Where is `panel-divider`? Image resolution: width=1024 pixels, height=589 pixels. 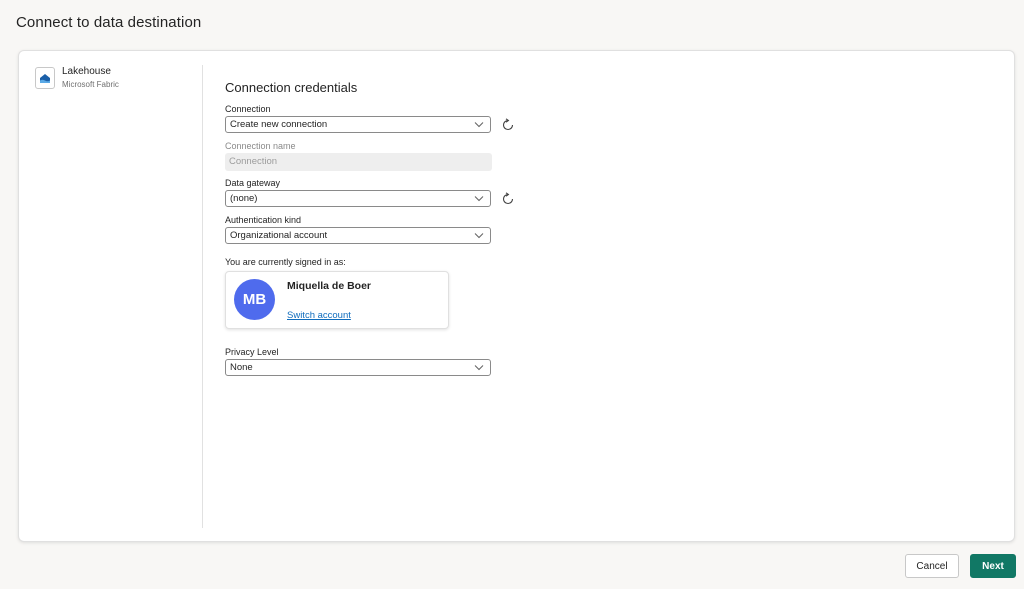 panel-divider is located at coordinates (202, 296).